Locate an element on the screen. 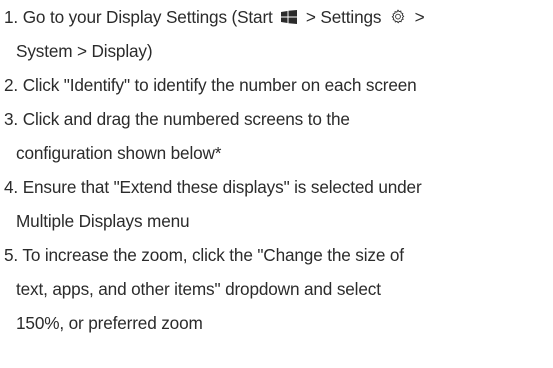  step-text: > Settings is located at coordinates (343, 17).